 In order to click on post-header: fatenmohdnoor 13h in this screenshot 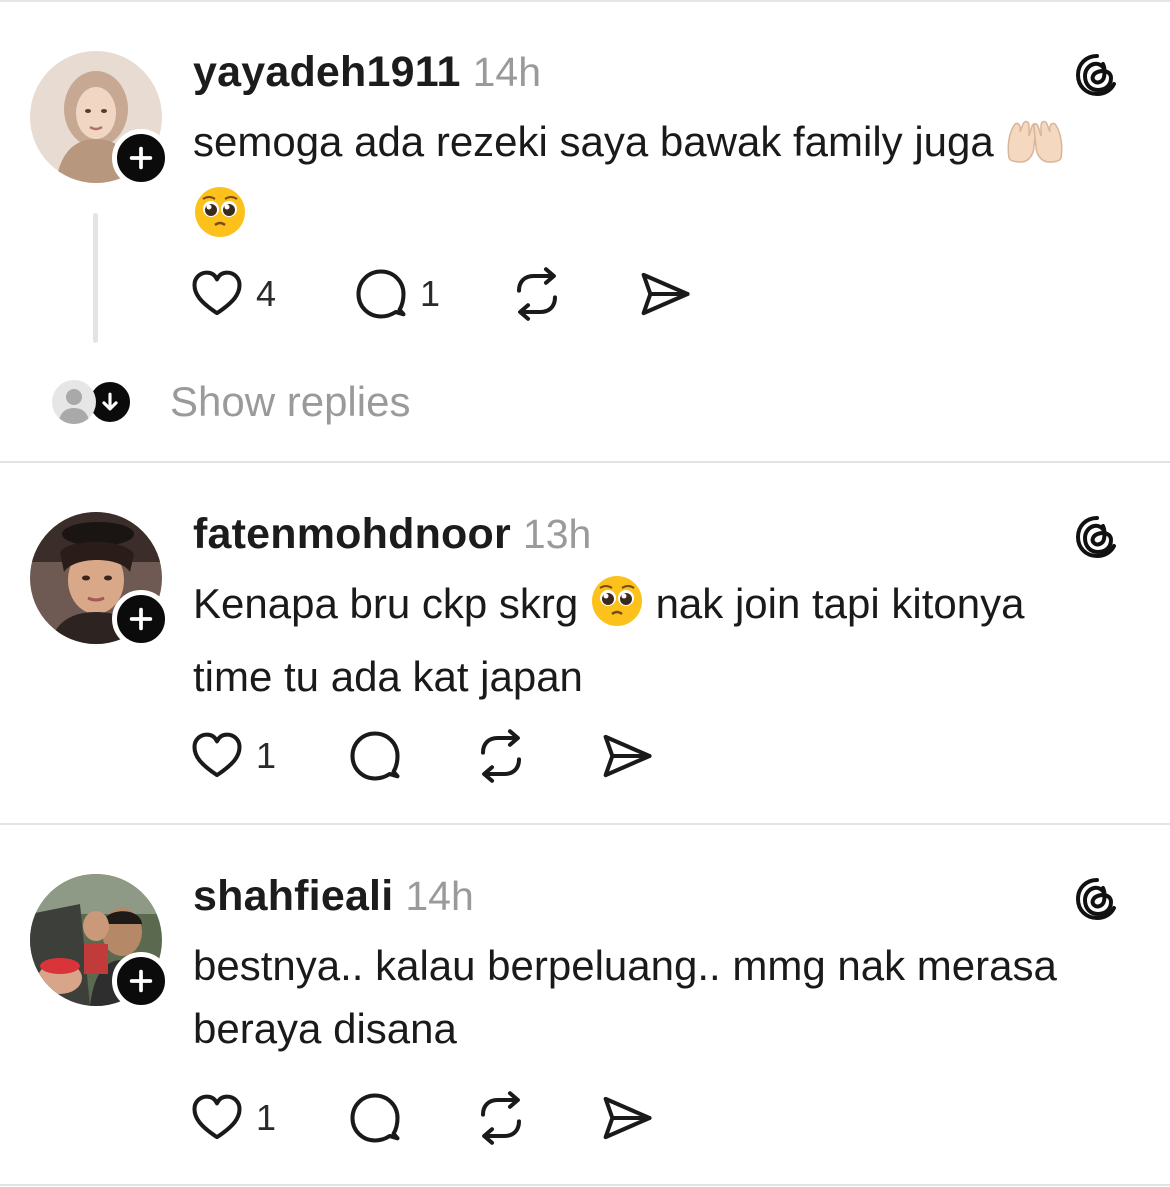, I will do `click(392, 534)`.